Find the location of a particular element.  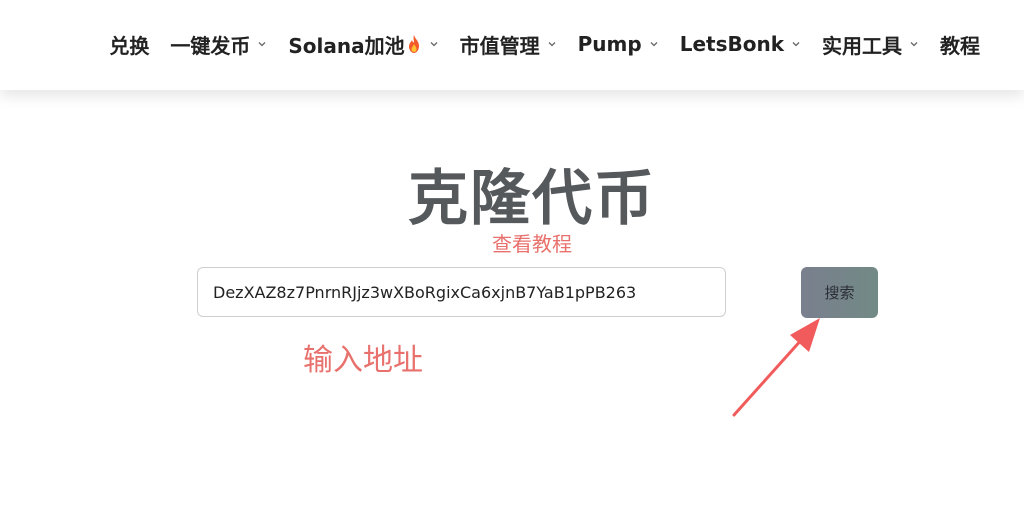

nav-item-label: Solana加池 is located at coordinates (346, 45).